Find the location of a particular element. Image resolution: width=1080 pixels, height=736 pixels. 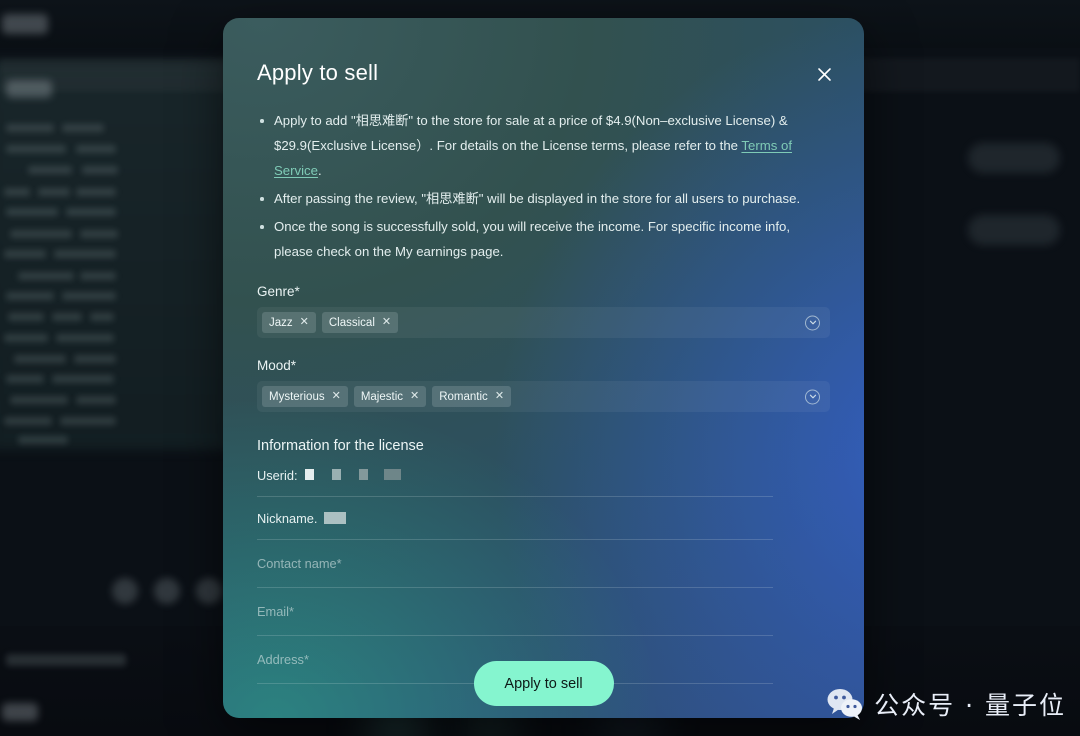

genre-tag-label: Classical is located at coordinates (351, 322).